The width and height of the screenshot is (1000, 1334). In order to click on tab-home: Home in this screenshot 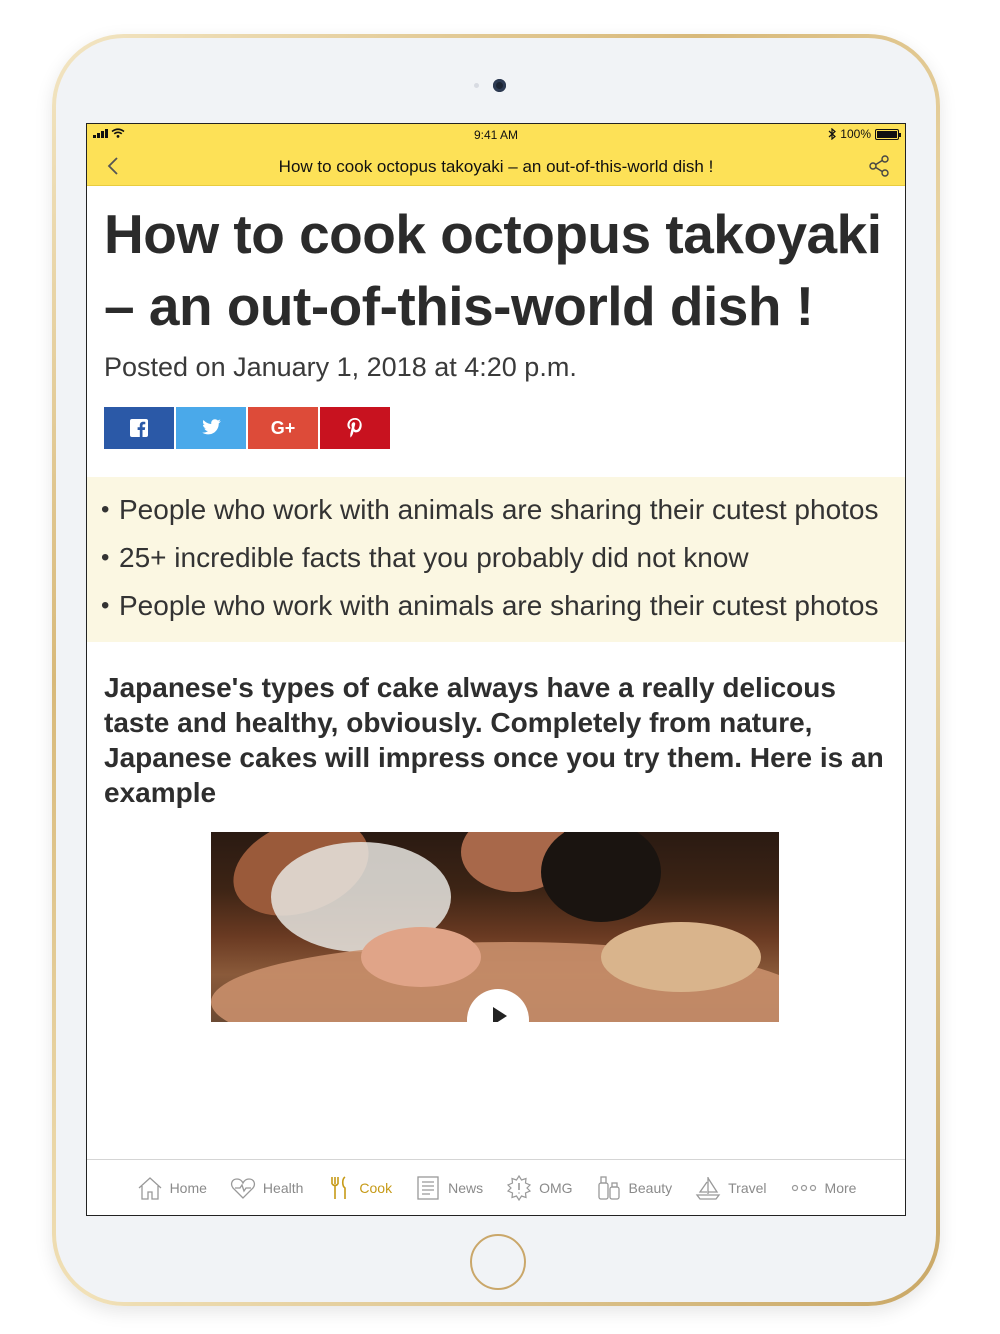, I will do `click(171, 1188)`.